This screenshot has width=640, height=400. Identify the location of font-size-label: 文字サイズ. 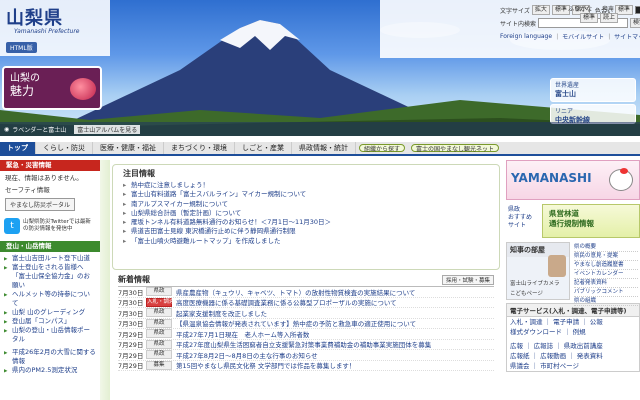
(515, 11).